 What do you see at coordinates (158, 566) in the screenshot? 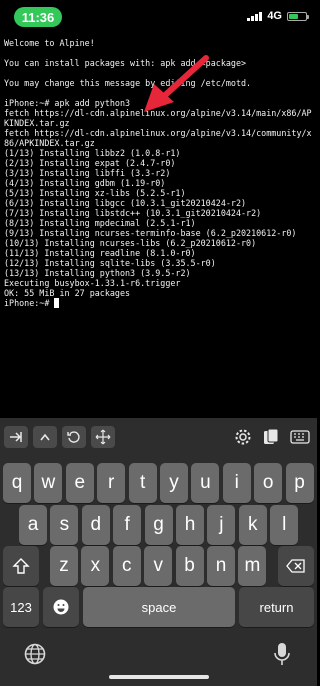
I see `key-v: v` at bounding box center [158, 566].